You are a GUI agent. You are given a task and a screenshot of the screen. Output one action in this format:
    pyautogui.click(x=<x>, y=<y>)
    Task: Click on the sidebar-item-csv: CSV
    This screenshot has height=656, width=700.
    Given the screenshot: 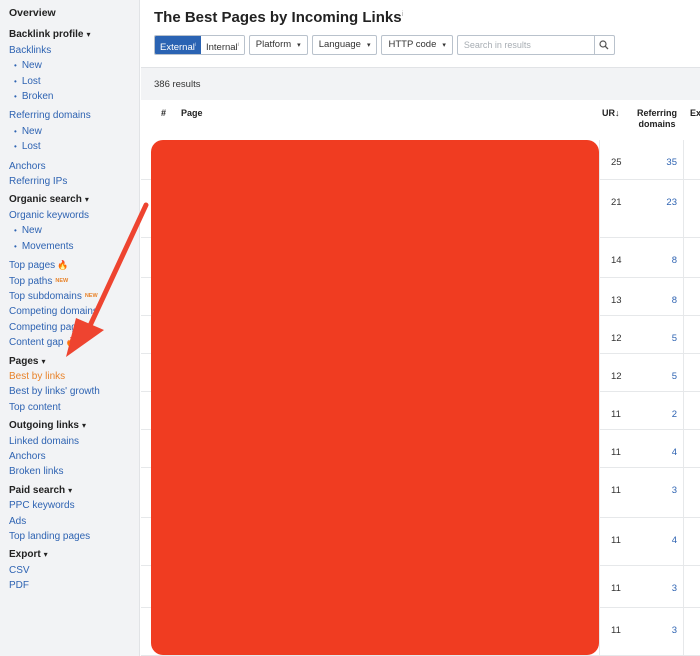 What is the action you would take?
    pyautogui.click(x=69, y=570)
    